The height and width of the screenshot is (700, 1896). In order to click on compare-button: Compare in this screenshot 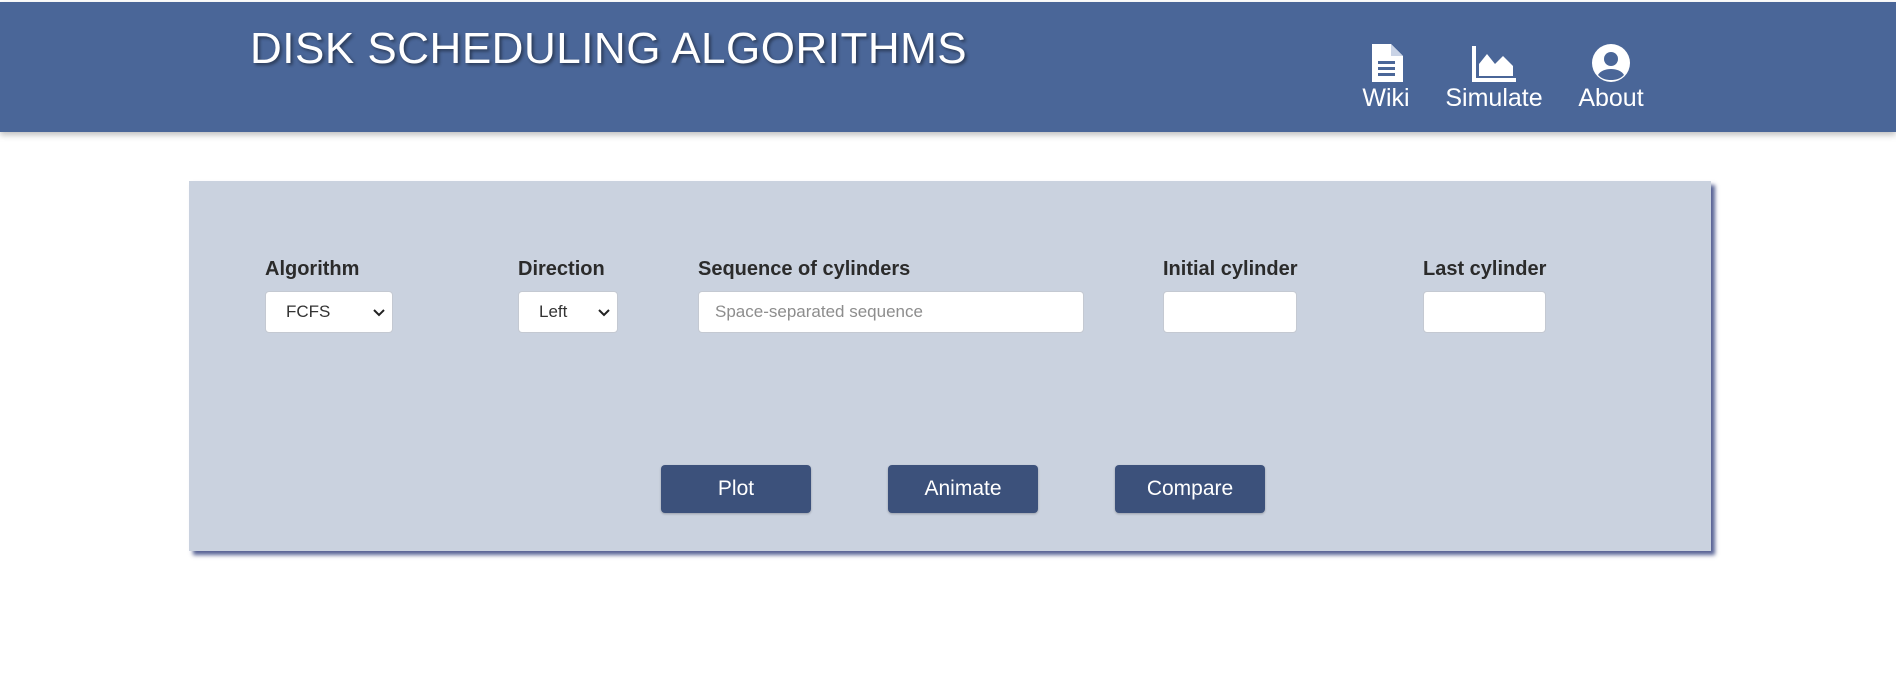, I will do `click(1190, 489)`.